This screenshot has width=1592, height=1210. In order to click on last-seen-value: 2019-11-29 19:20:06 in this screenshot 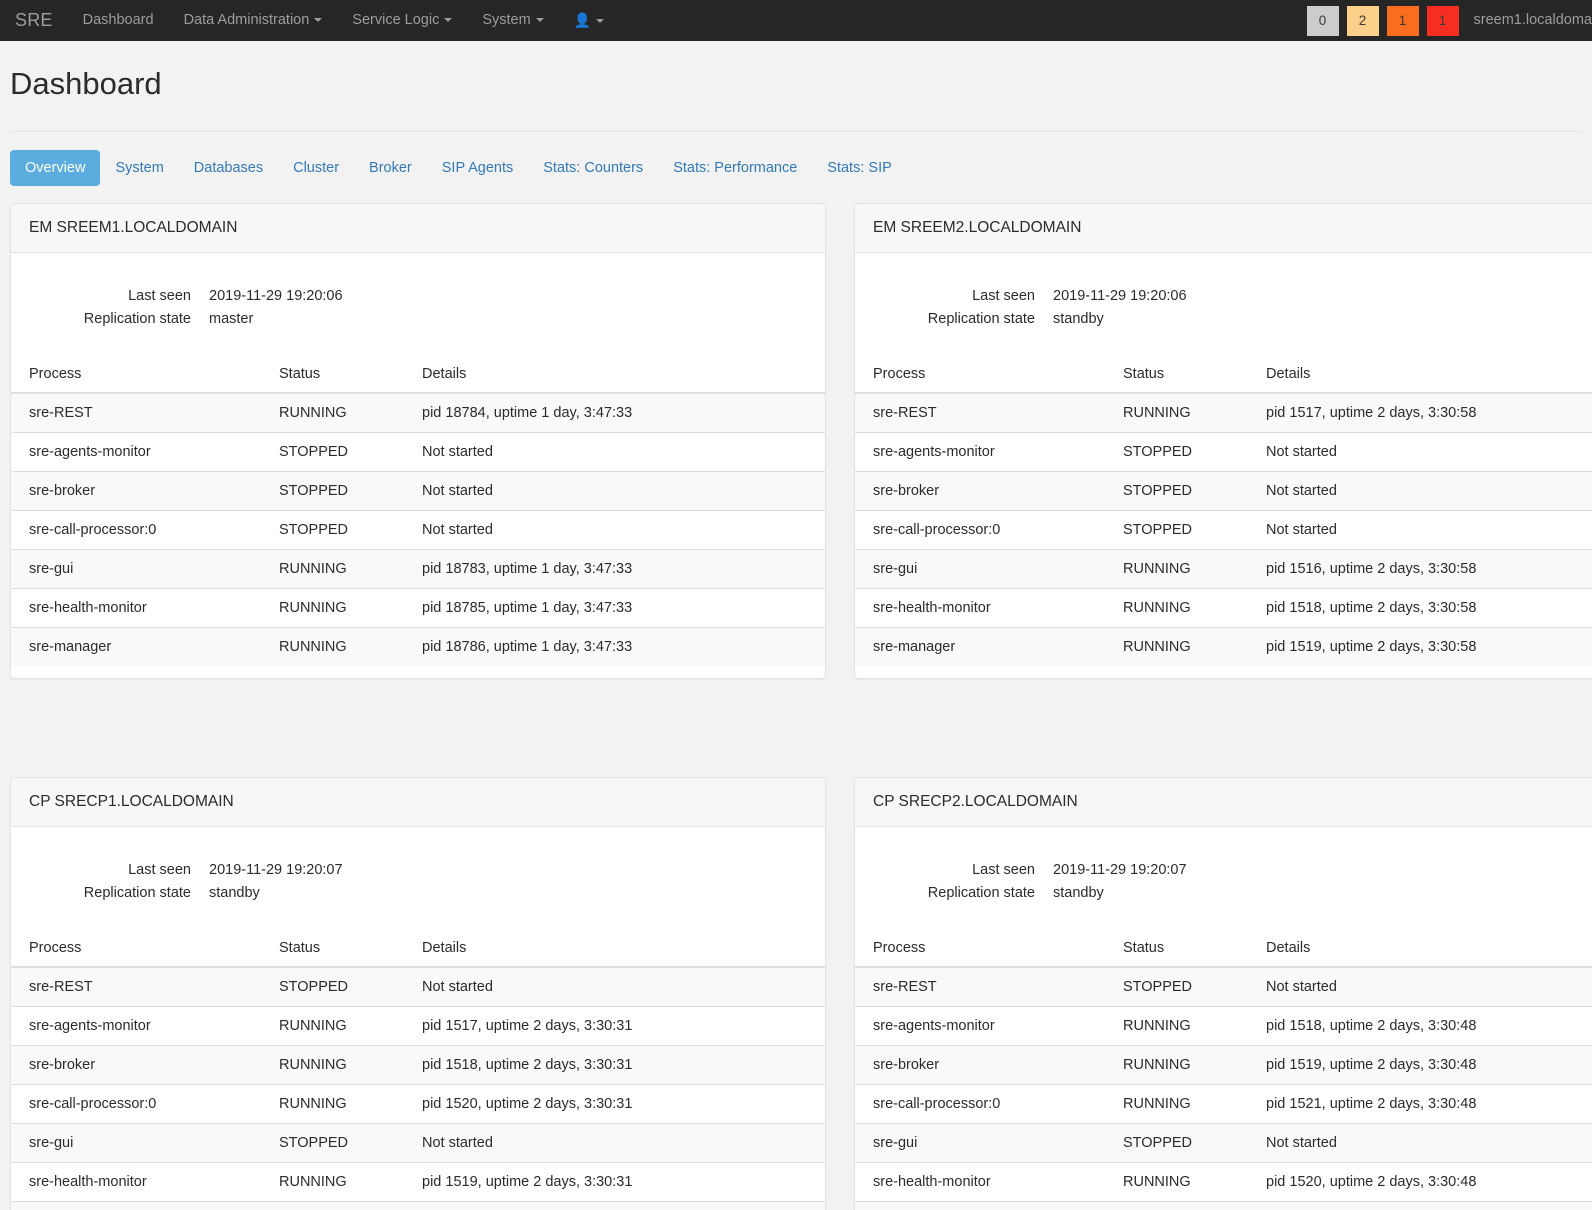, I will do `click(276, 296)`.